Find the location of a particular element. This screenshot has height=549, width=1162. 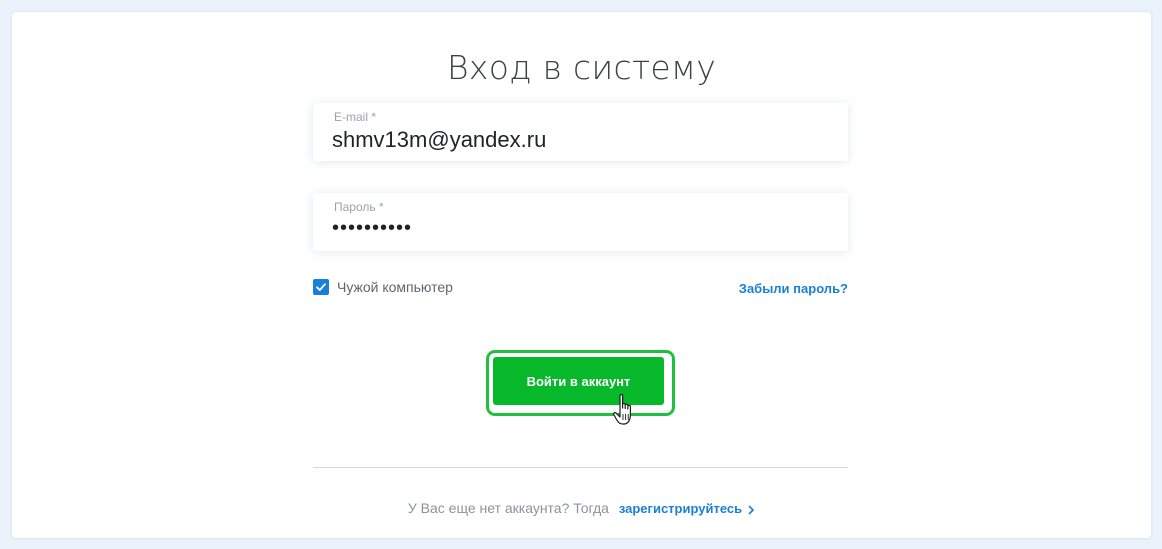

register-link: зарегистрируйтесь is located at coordinates (687, 508).